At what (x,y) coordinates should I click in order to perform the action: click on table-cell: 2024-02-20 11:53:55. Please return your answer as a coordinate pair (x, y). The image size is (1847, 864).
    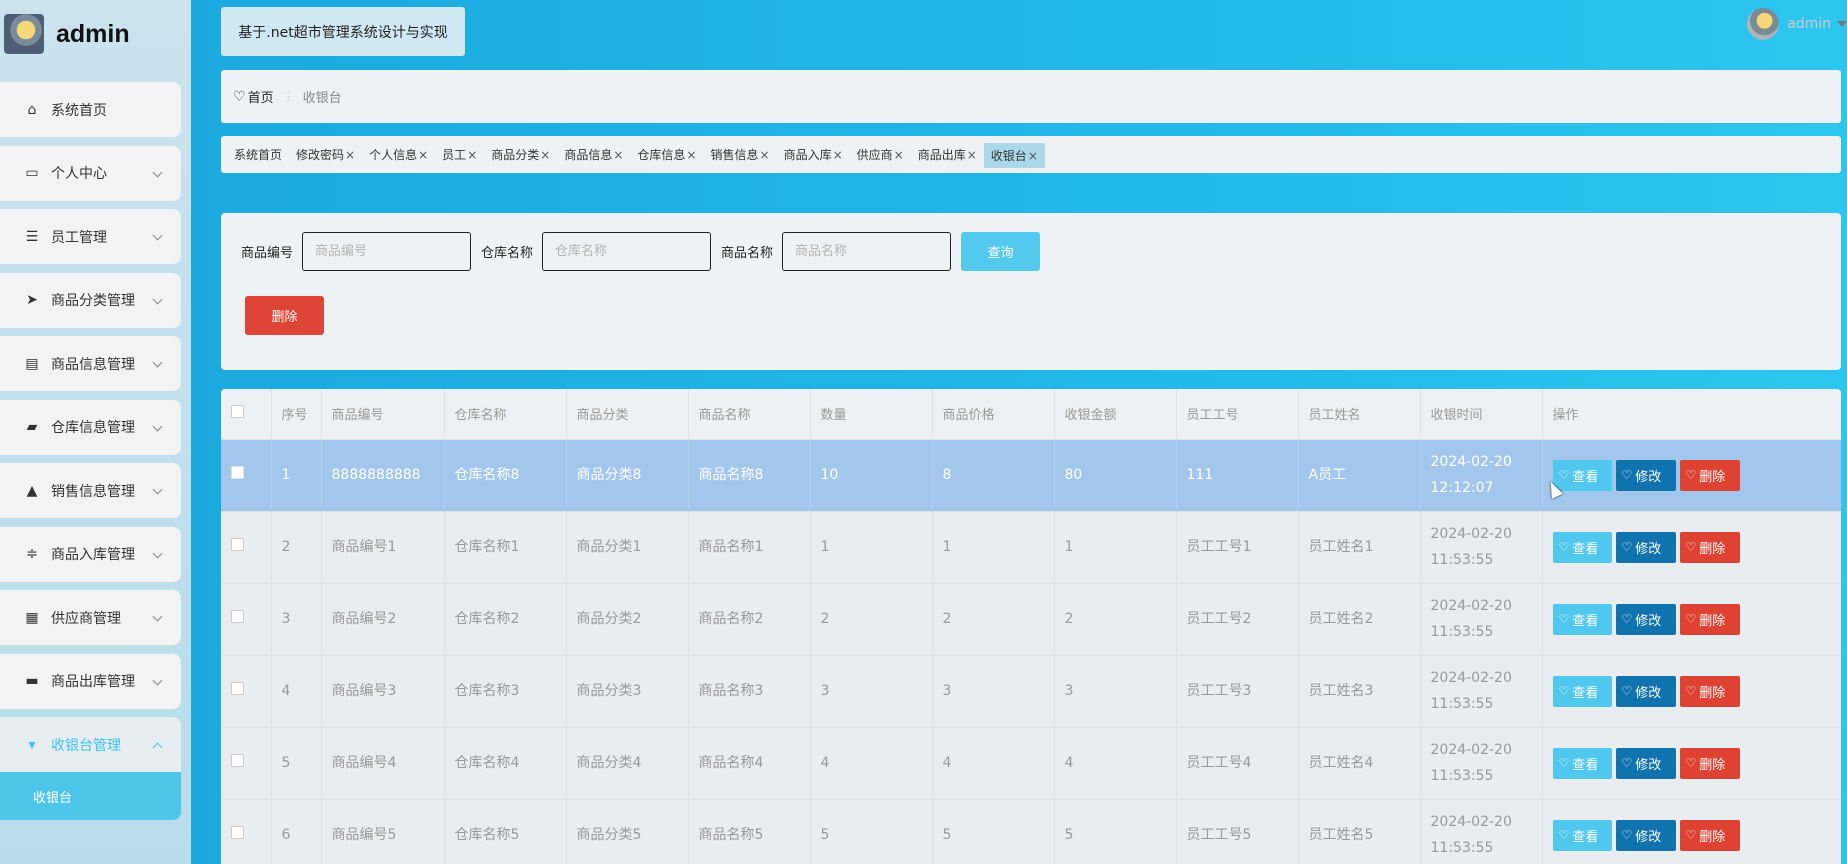
    Looking at the image, I should click on (1481, 762).